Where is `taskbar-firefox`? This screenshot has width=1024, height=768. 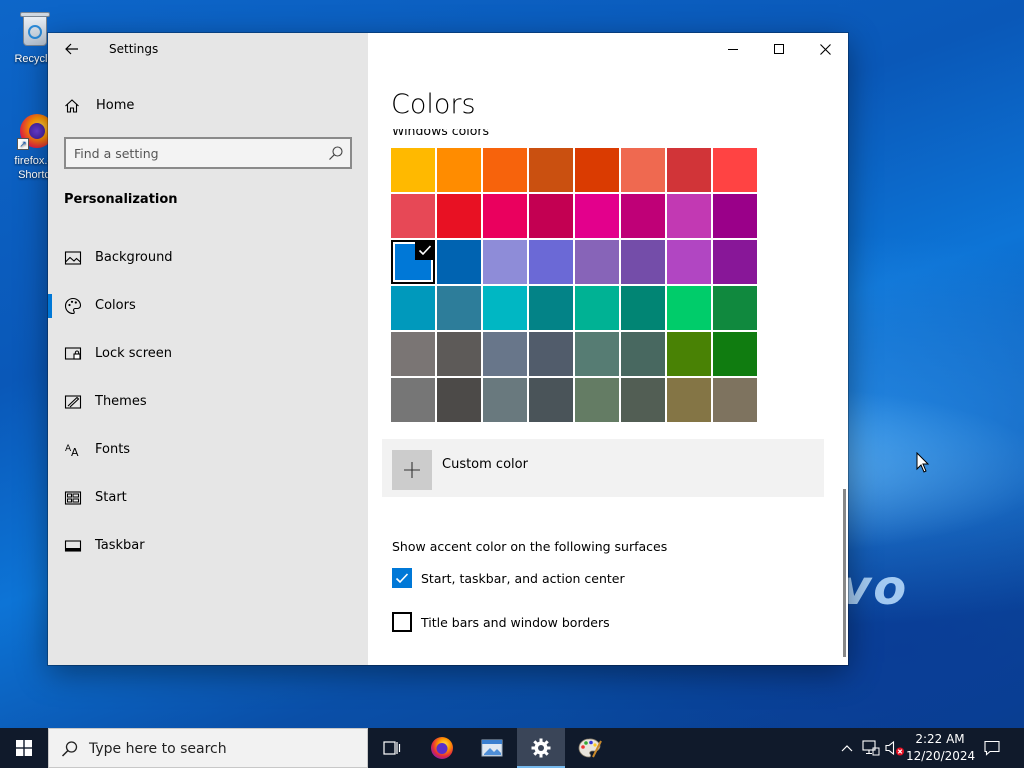
taskbar-firefox is located at coordinates (442, 748).